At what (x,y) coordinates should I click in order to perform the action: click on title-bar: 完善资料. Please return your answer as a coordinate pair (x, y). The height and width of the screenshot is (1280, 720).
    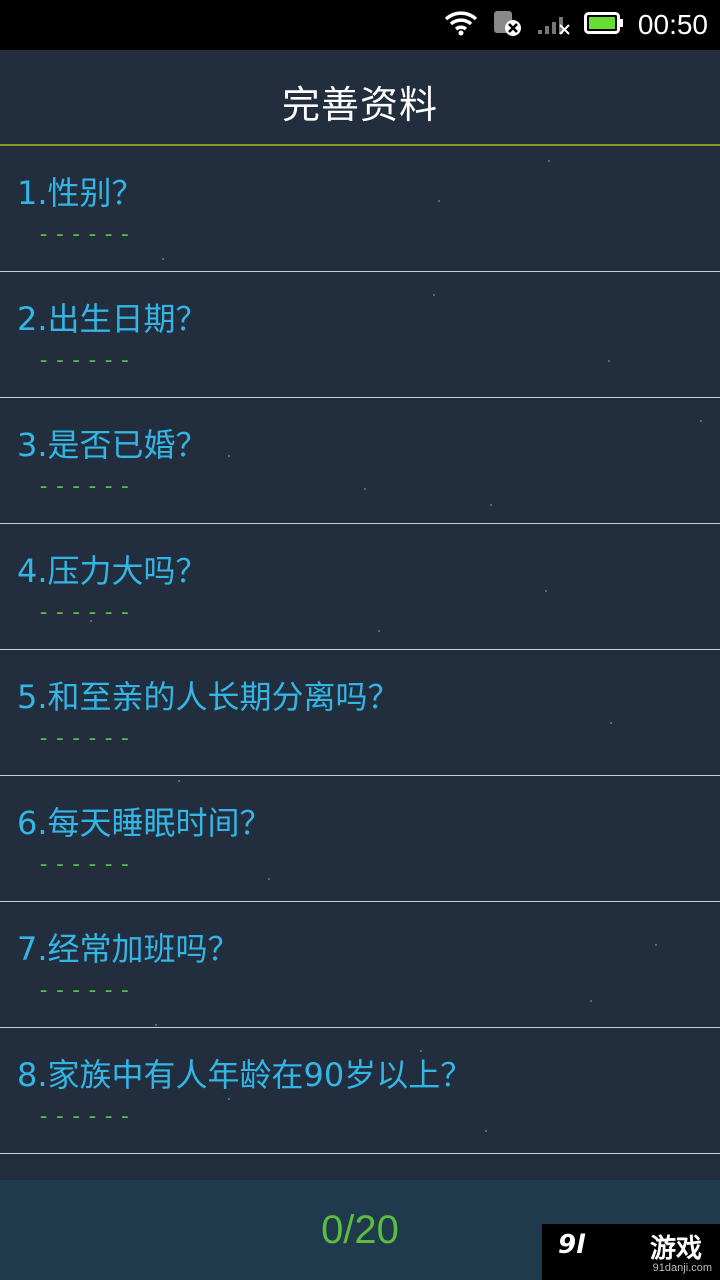
    Looking at the image, I should click on (360, 98).